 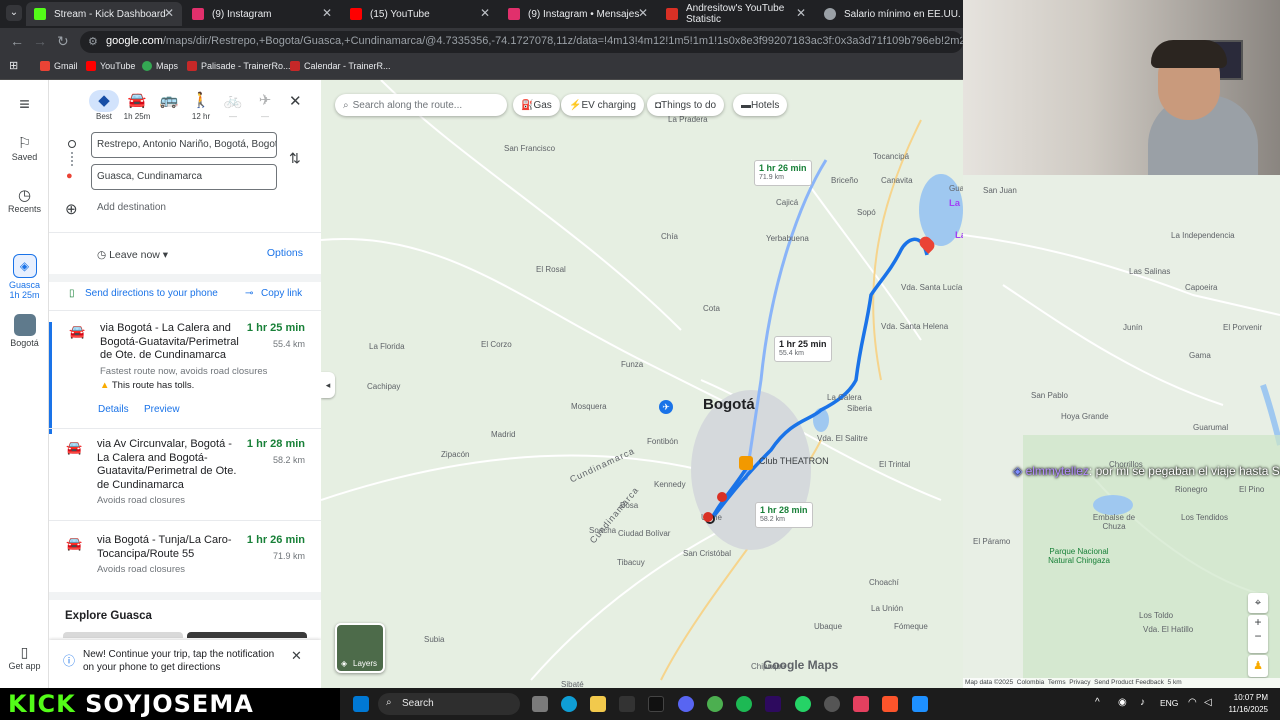 What do you see at coordinates (794, 461) in the screenshot?
I see `poi-theatron: Club THEATRON` at bounding box center [794, 461].